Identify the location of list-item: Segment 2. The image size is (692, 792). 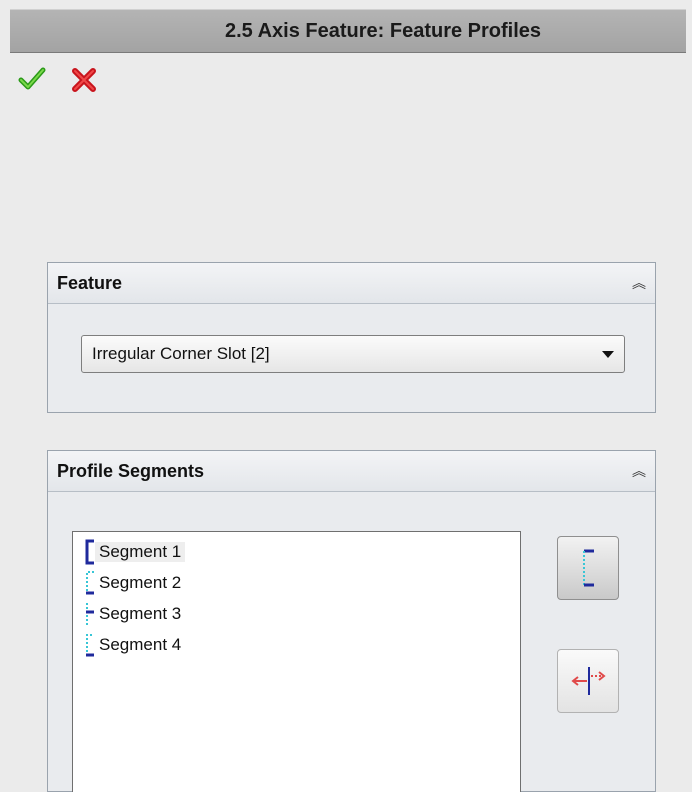
(134, 583).